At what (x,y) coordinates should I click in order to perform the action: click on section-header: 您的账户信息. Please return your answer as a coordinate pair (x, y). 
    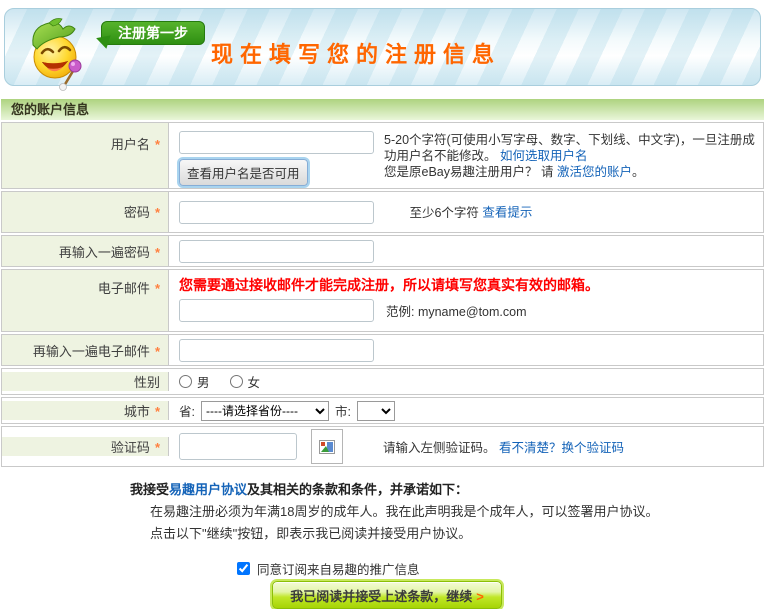
    Looking at the image, I should click on (382, 109).